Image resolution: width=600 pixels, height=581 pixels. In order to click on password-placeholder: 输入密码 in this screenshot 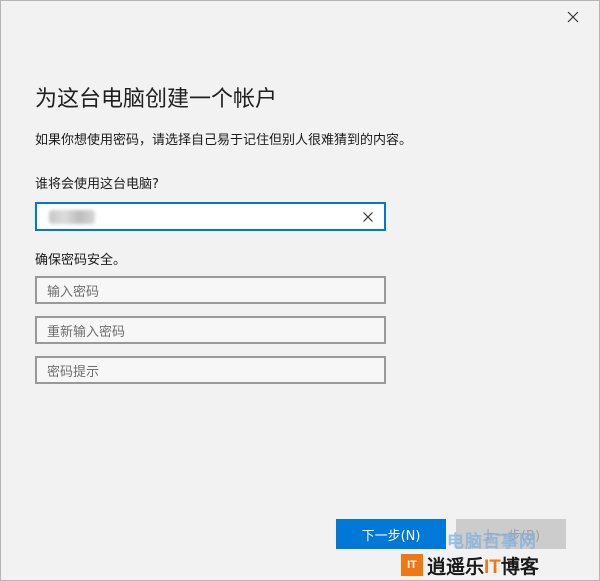, I will do `click(73, 292)`.